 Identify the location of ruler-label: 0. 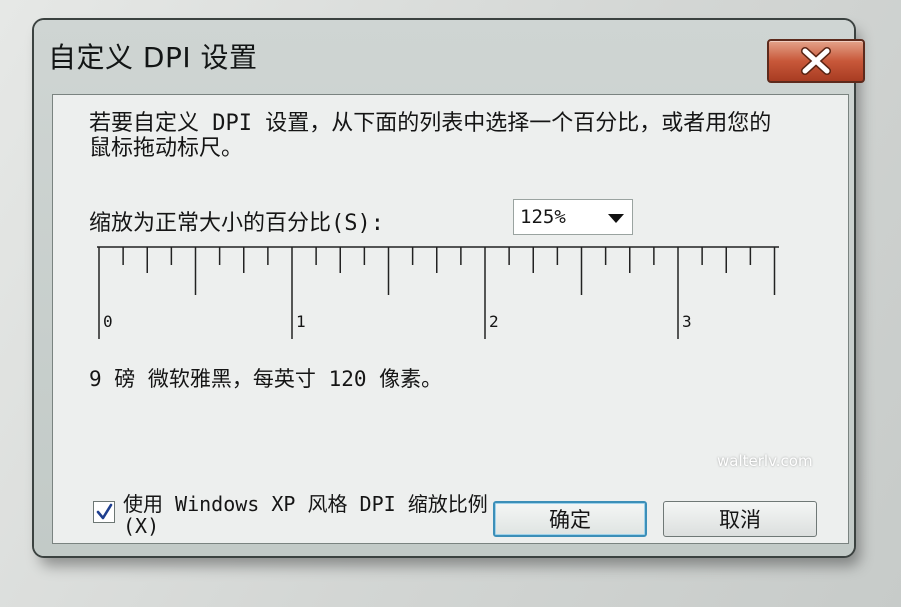
(108, 321).